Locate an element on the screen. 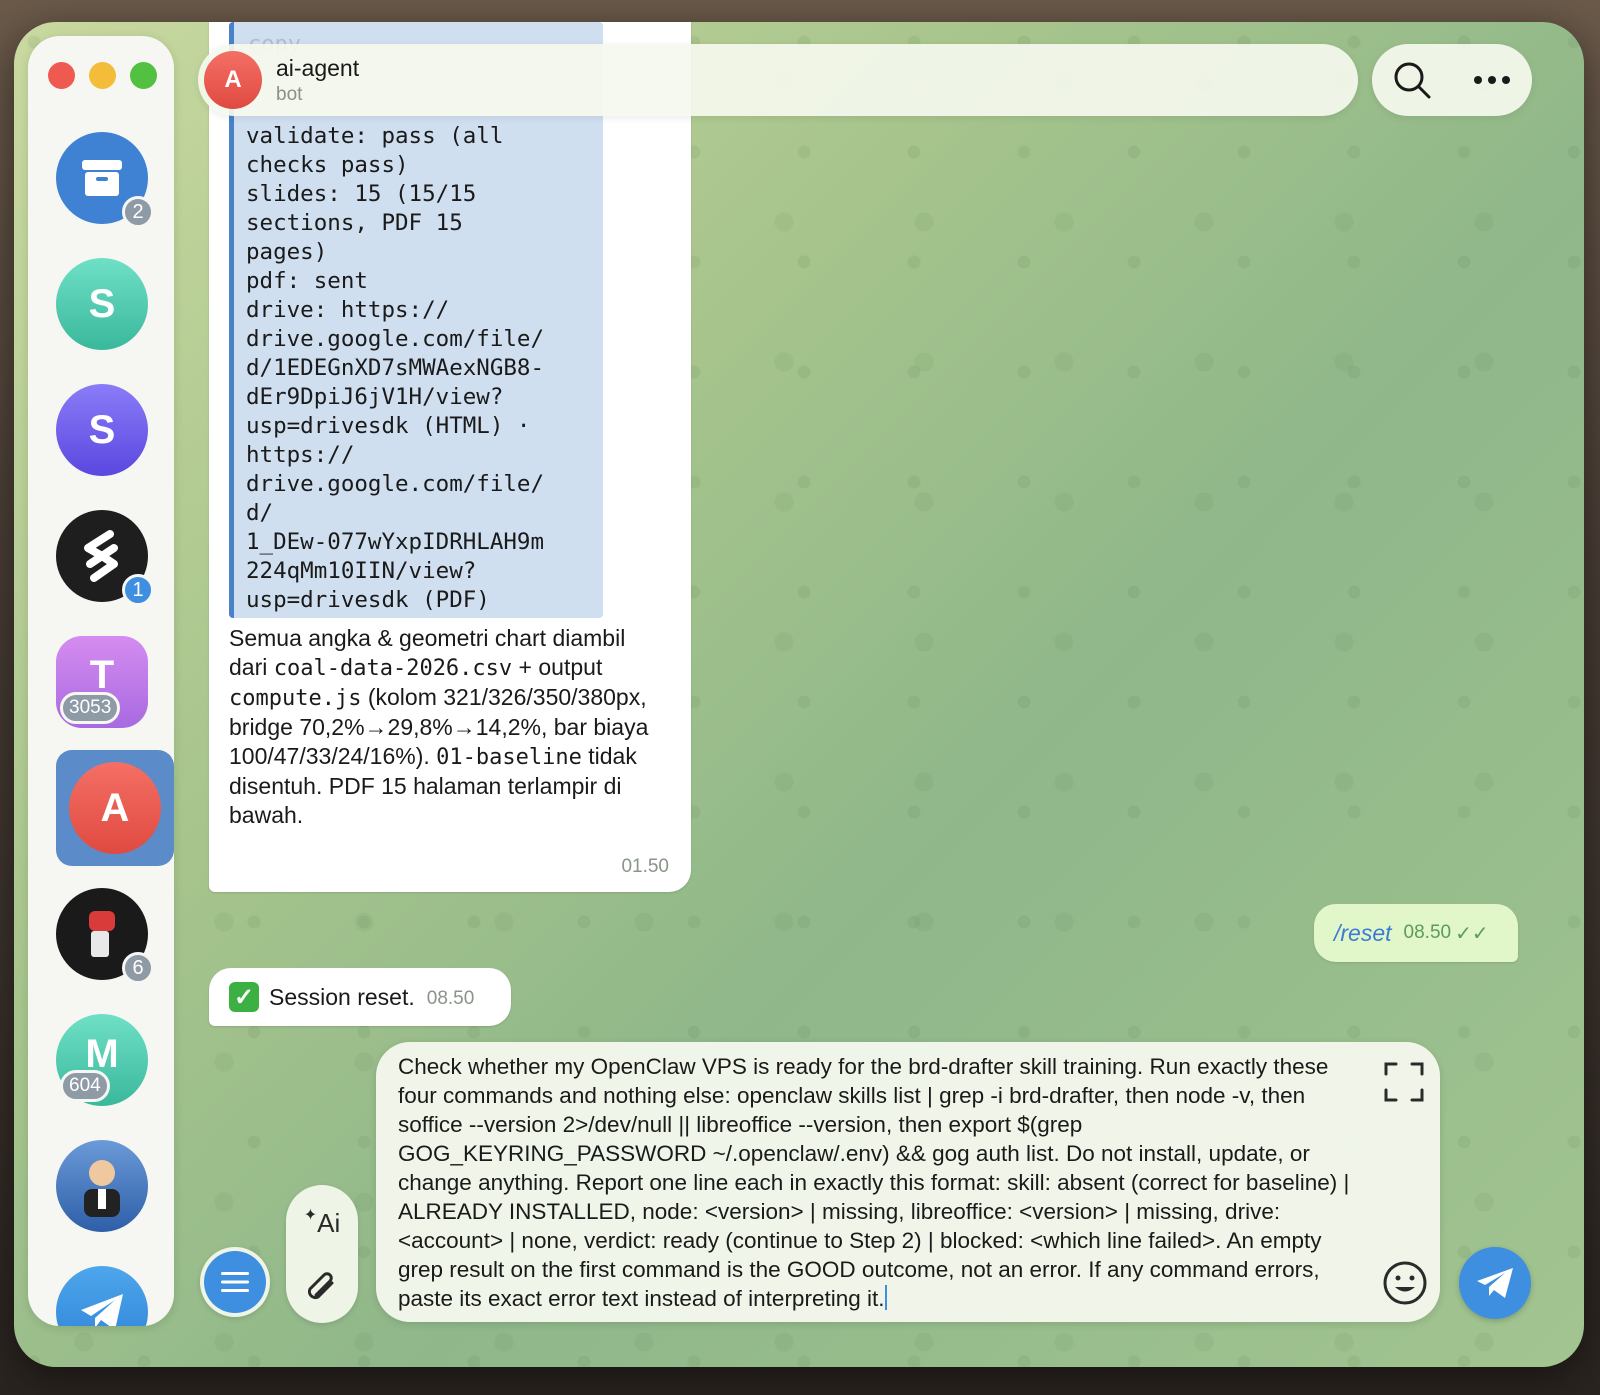  window-controls is located at coordinates (102, 75).